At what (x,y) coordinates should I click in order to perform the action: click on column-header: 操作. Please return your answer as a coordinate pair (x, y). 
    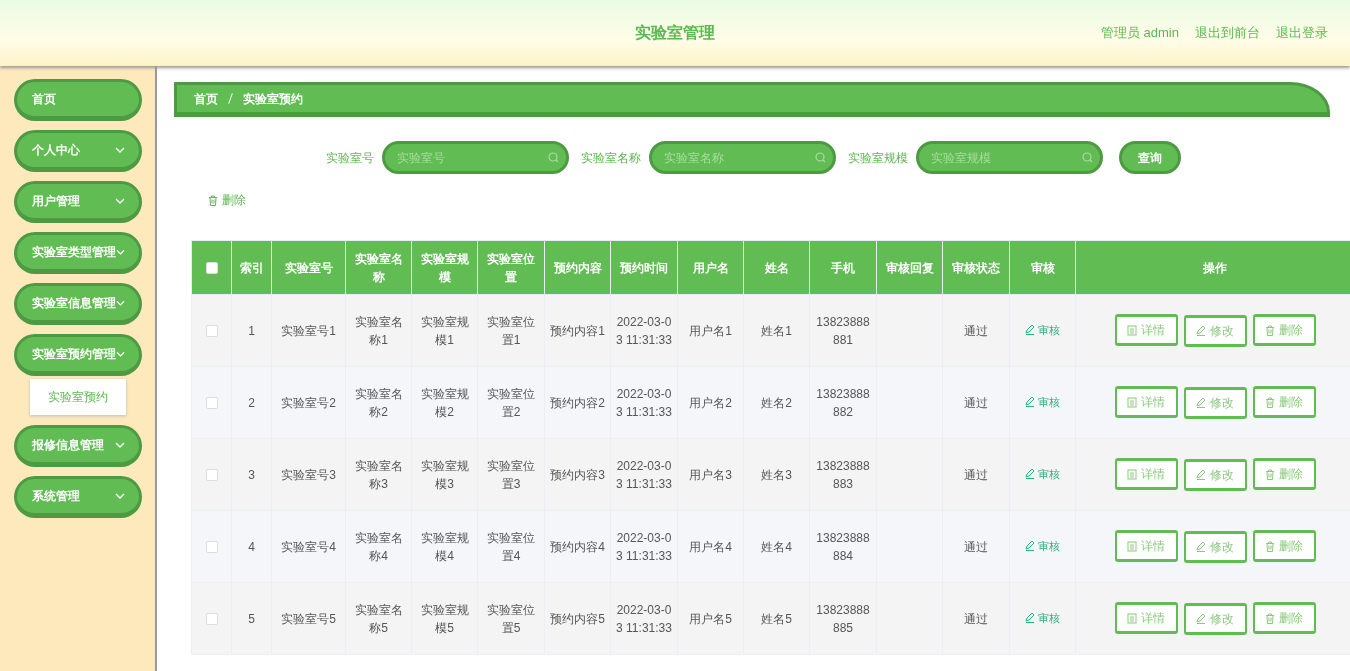
    Looking at the image, I should click on (1212, 267).